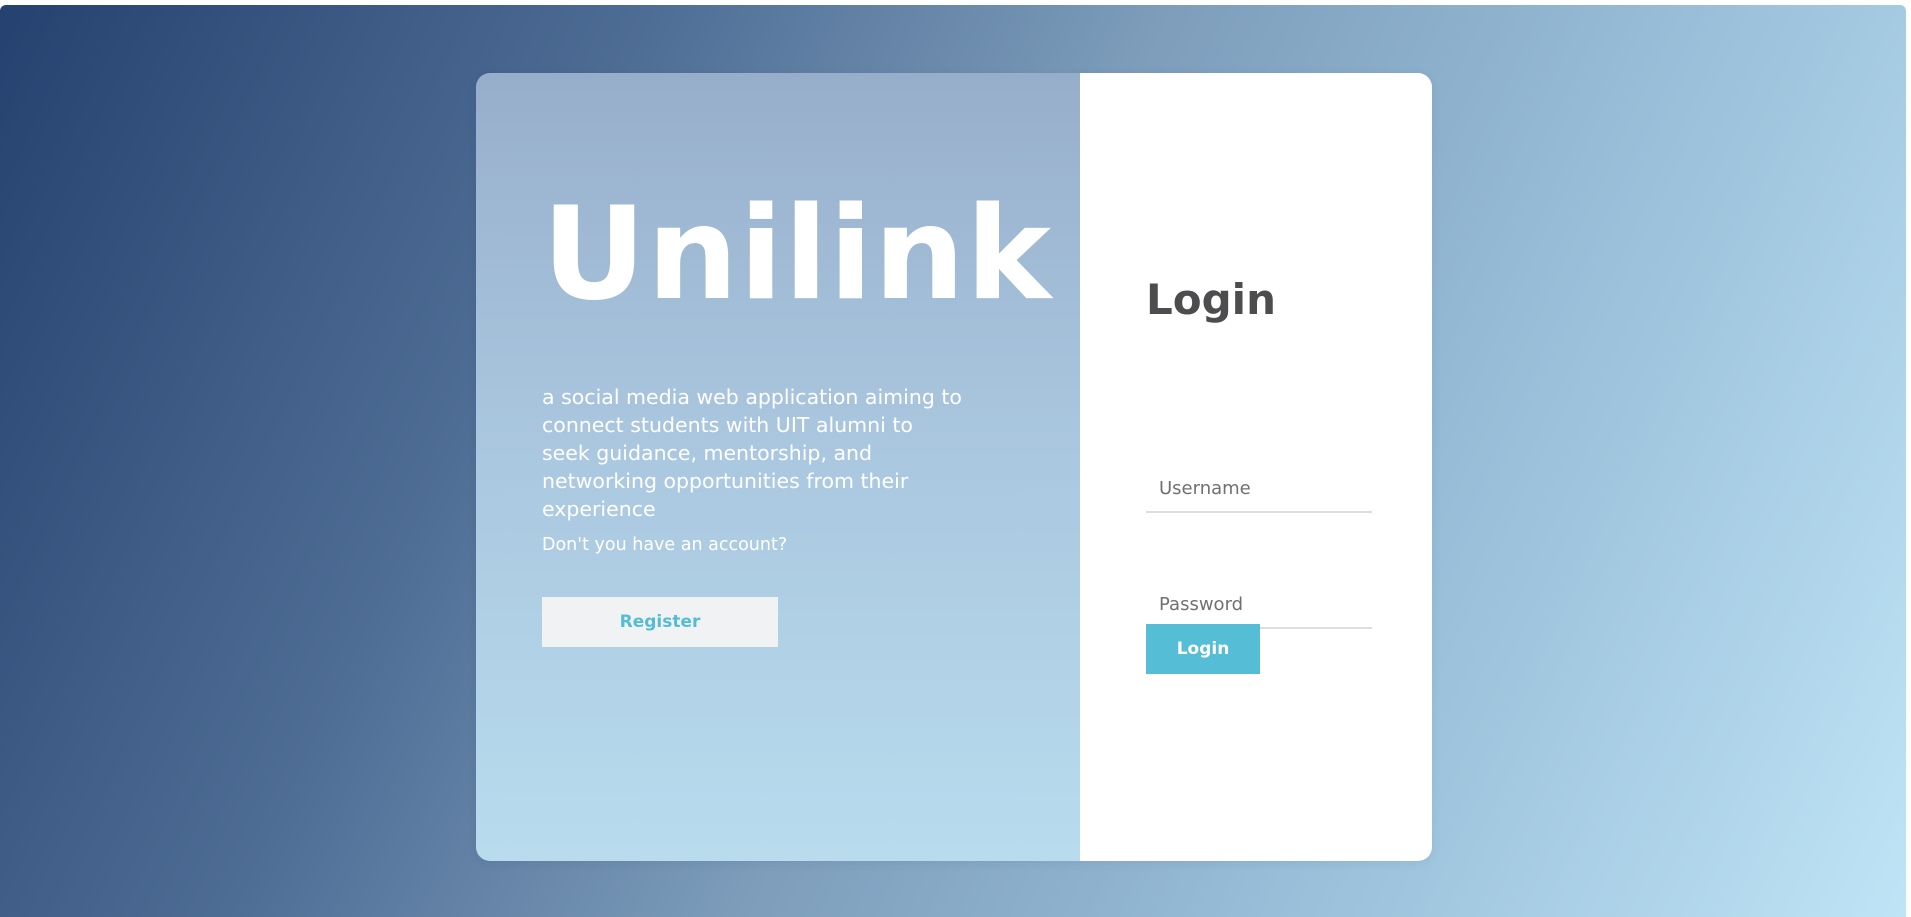 This screenshot has height=917, width=1911. I want to click on login-heading: Login, so click(1211, 299).